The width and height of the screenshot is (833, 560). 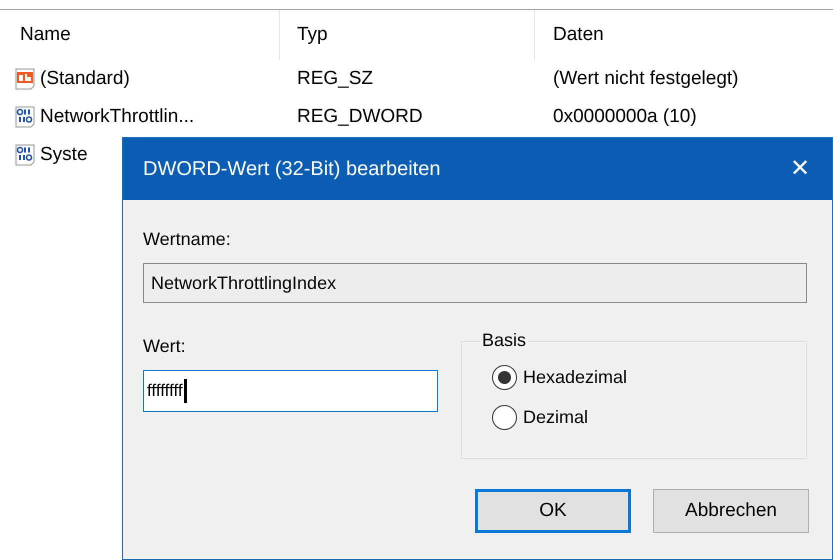 I want to click on field-label: Wert:, so click(x=165, y=346).